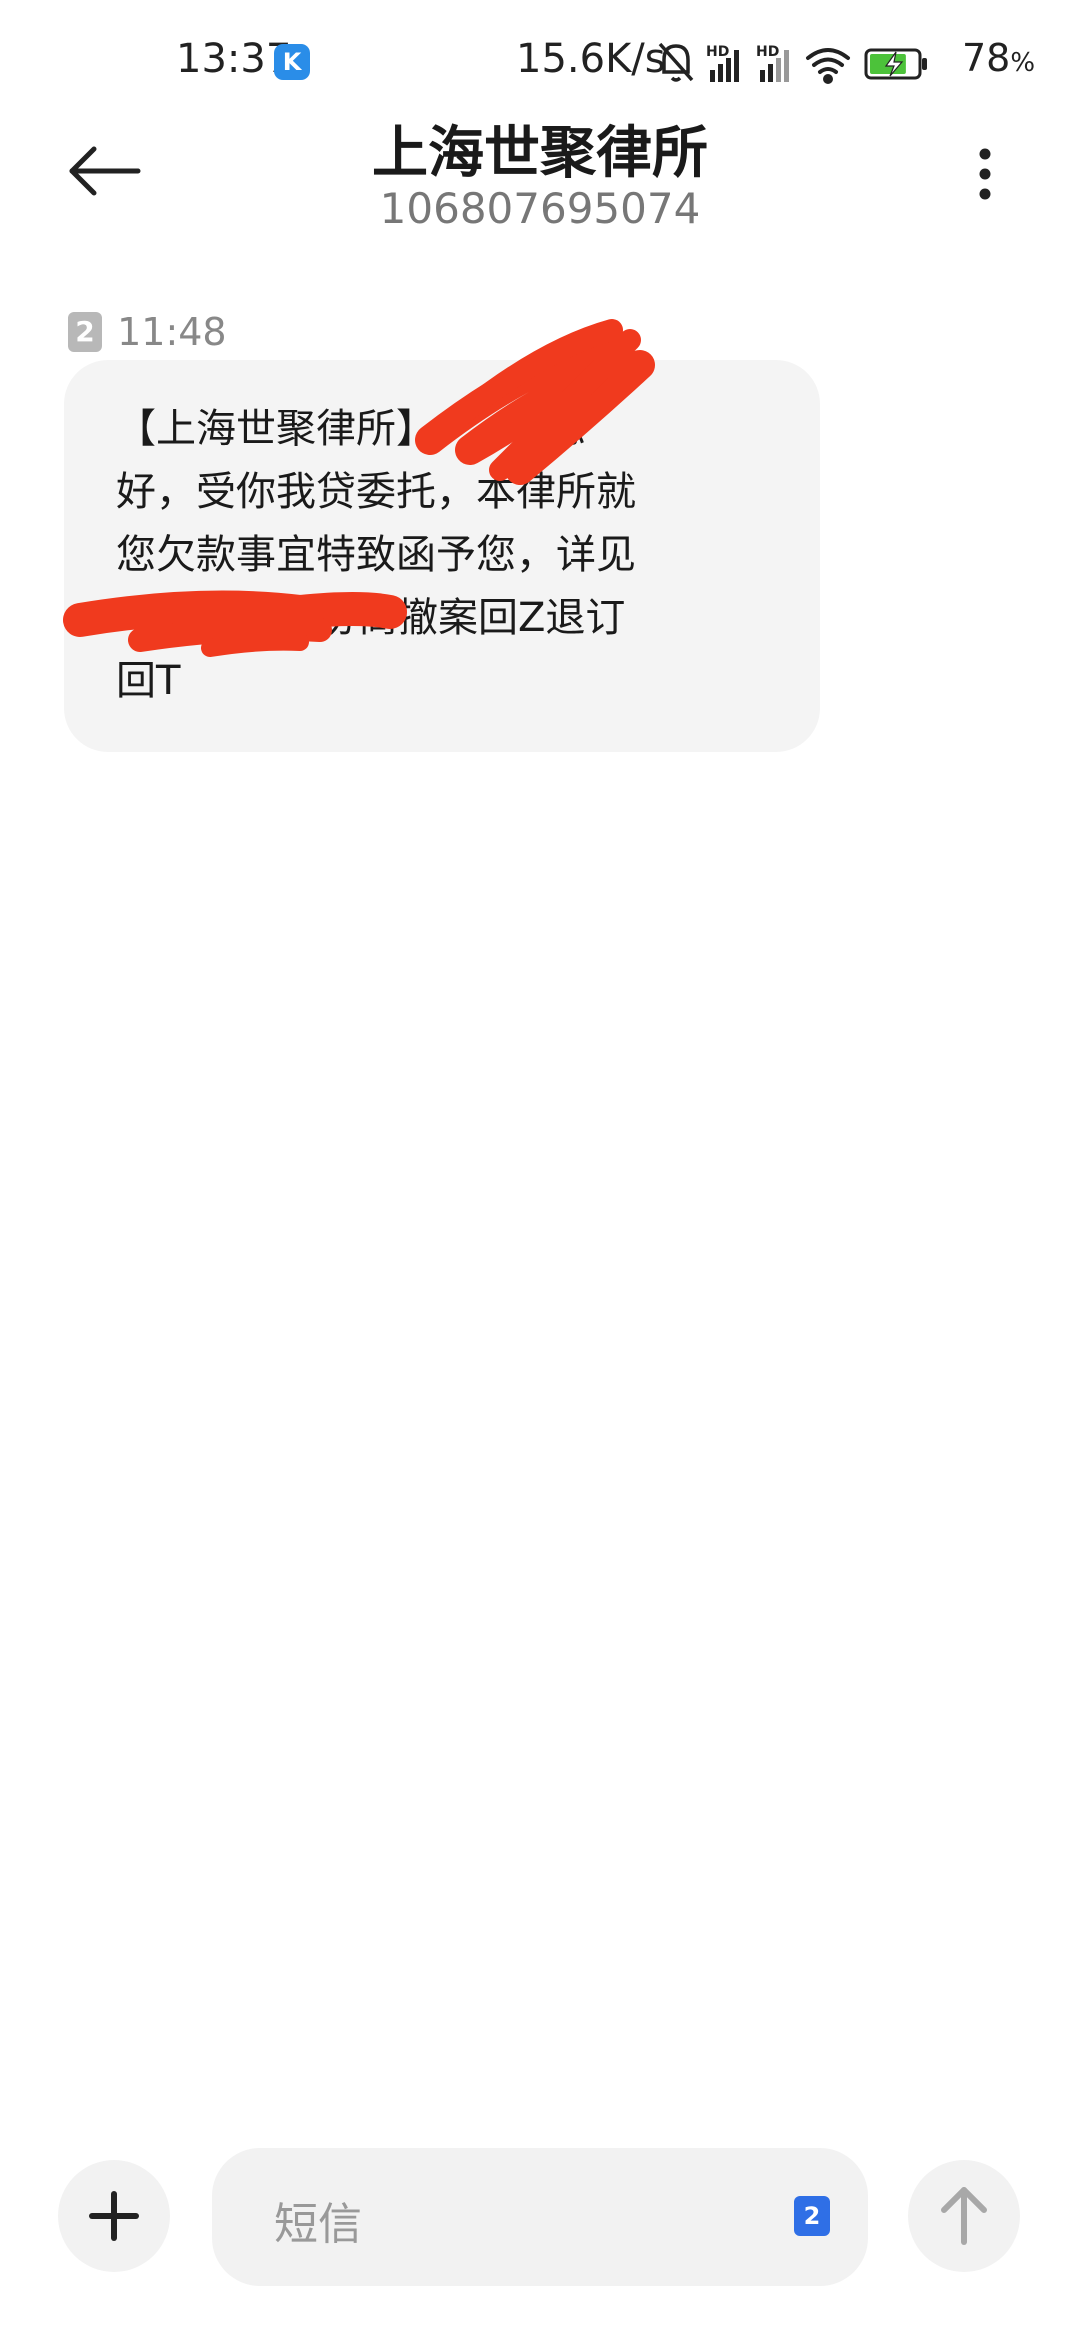 Image resolution: width=1080 pixels, height=2340 pixels. I want to click on app-notification-icon: K, so click(292, 62).